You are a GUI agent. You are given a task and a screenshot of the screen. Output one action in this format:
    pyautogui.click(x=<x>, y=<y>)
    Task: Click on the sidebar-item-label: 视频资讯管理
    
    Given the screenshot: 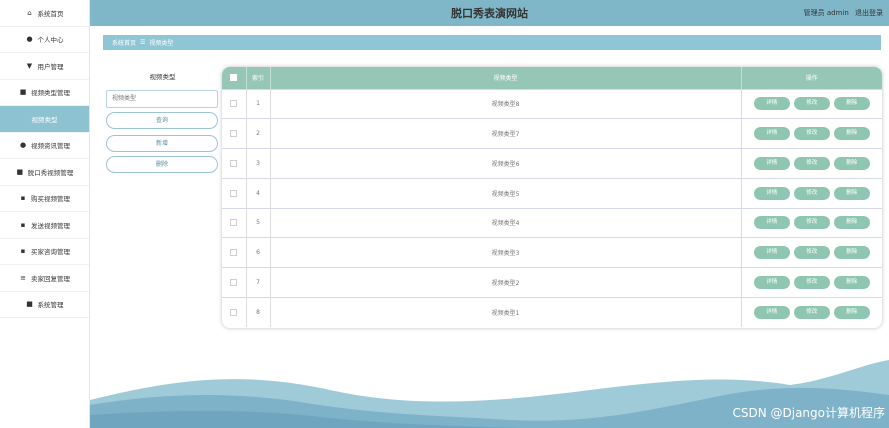 What is the action you would take?
    pyautogui.click(x=50, y=146)
    